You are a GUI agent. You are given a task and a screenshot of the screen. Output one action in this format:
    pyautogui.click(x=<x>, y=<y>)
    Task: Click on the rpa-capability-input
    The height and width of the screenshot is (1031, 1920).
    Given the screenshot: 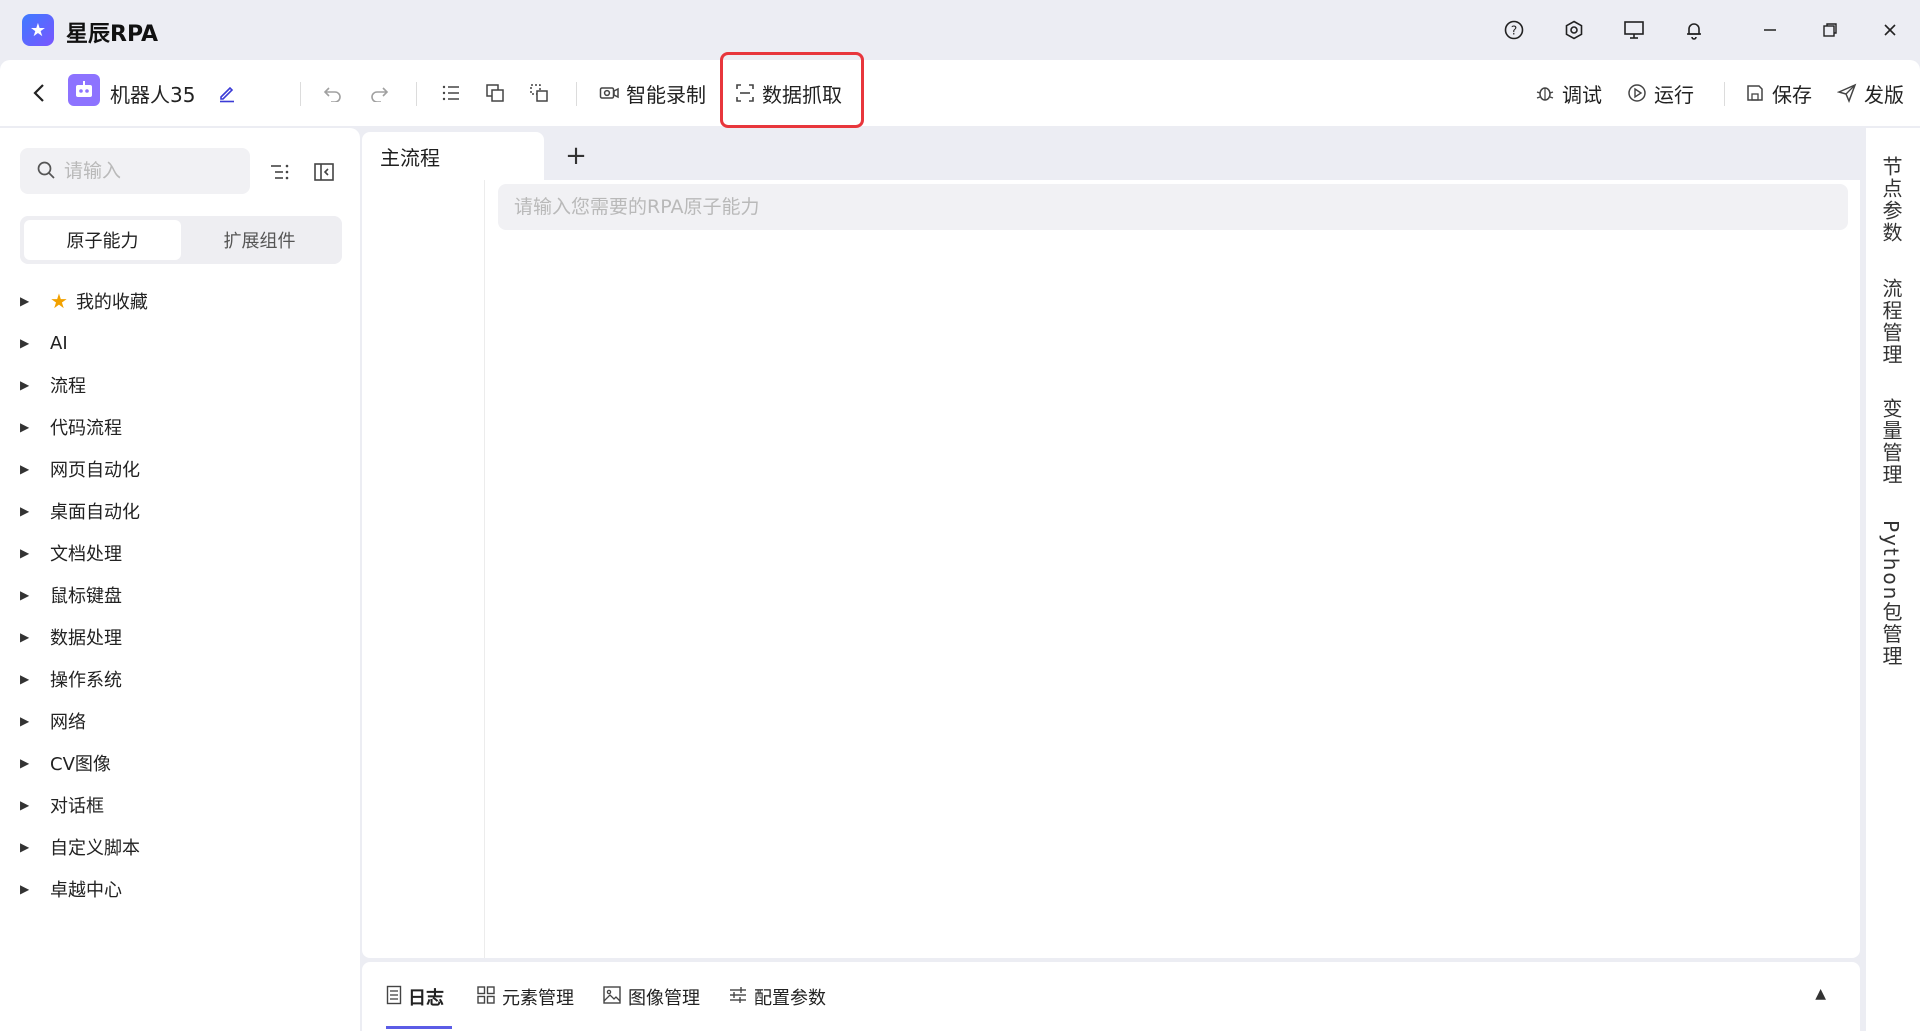 What is the action you would take?
    pyautogui.click(x=1173, y=207)
    